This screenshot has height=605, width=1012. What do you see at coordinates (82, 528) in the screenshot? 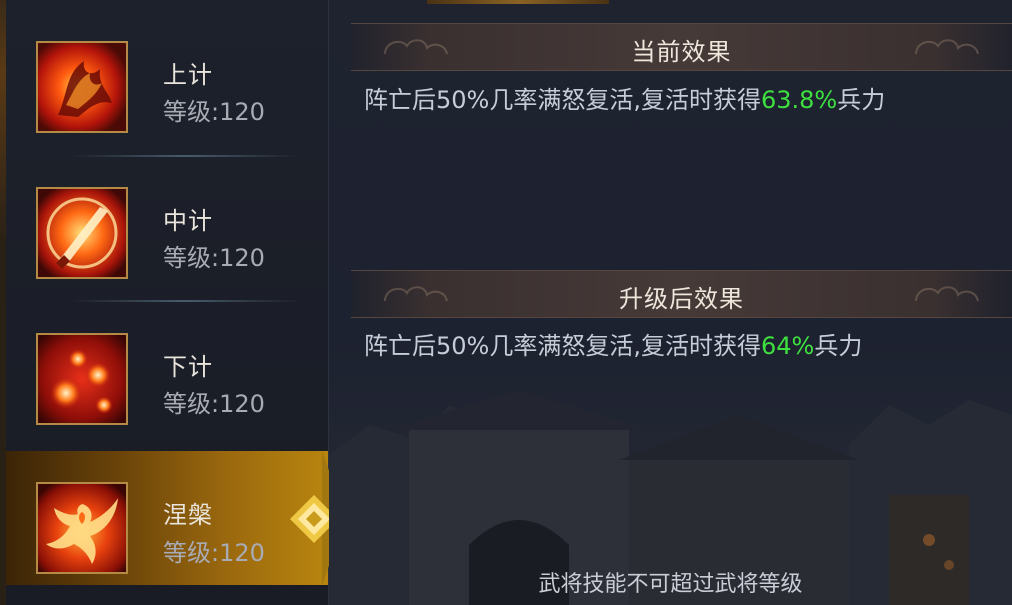
I see `phoenix-icon` at bounding box center [82, 528].